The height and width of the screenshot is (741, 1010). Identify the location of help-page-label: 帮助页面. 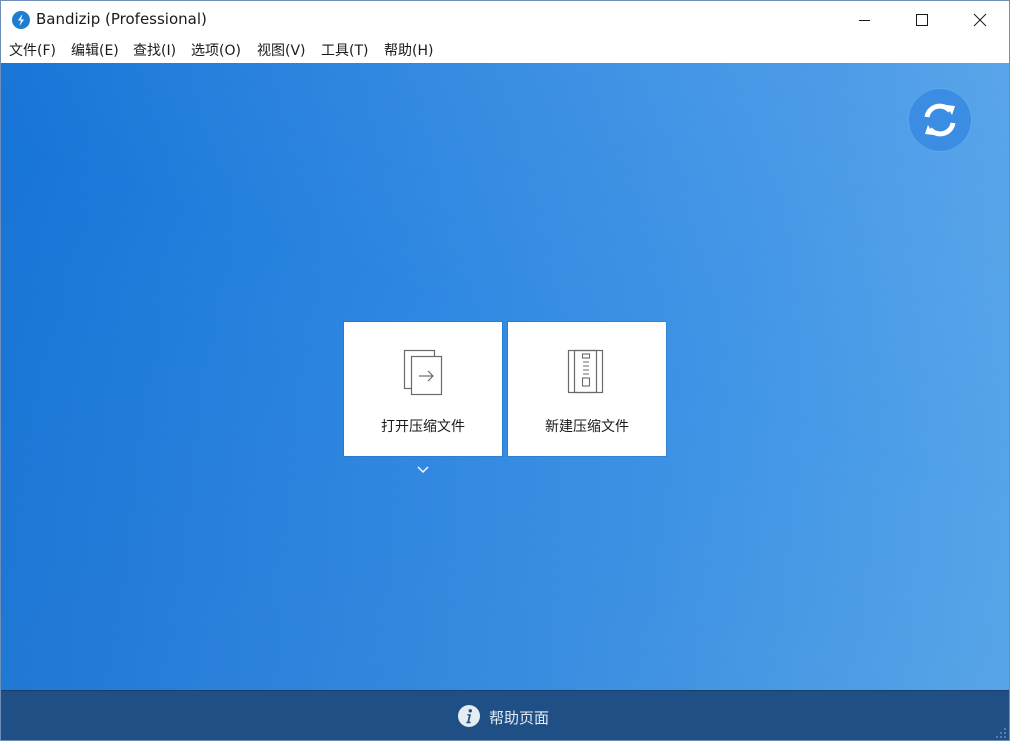
(519, 718).